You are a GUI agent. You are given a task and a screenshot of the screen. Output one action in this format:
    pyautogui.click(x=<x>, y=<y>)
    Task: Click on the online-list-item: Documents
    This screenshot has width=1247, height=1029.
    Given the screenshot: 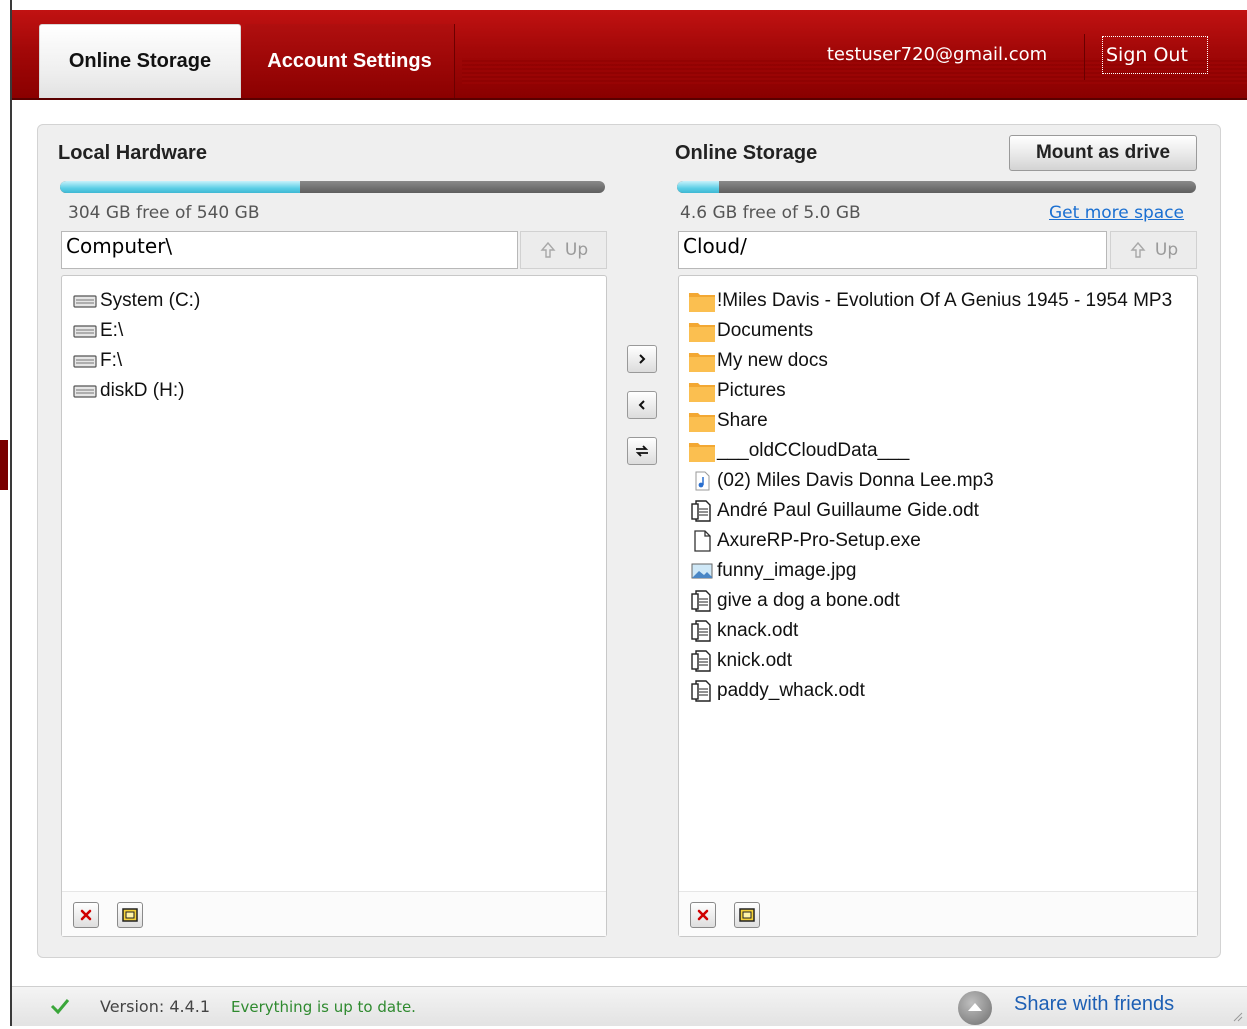 What is the action you would take?
    pyautogui.click(x=750, y=331)
    